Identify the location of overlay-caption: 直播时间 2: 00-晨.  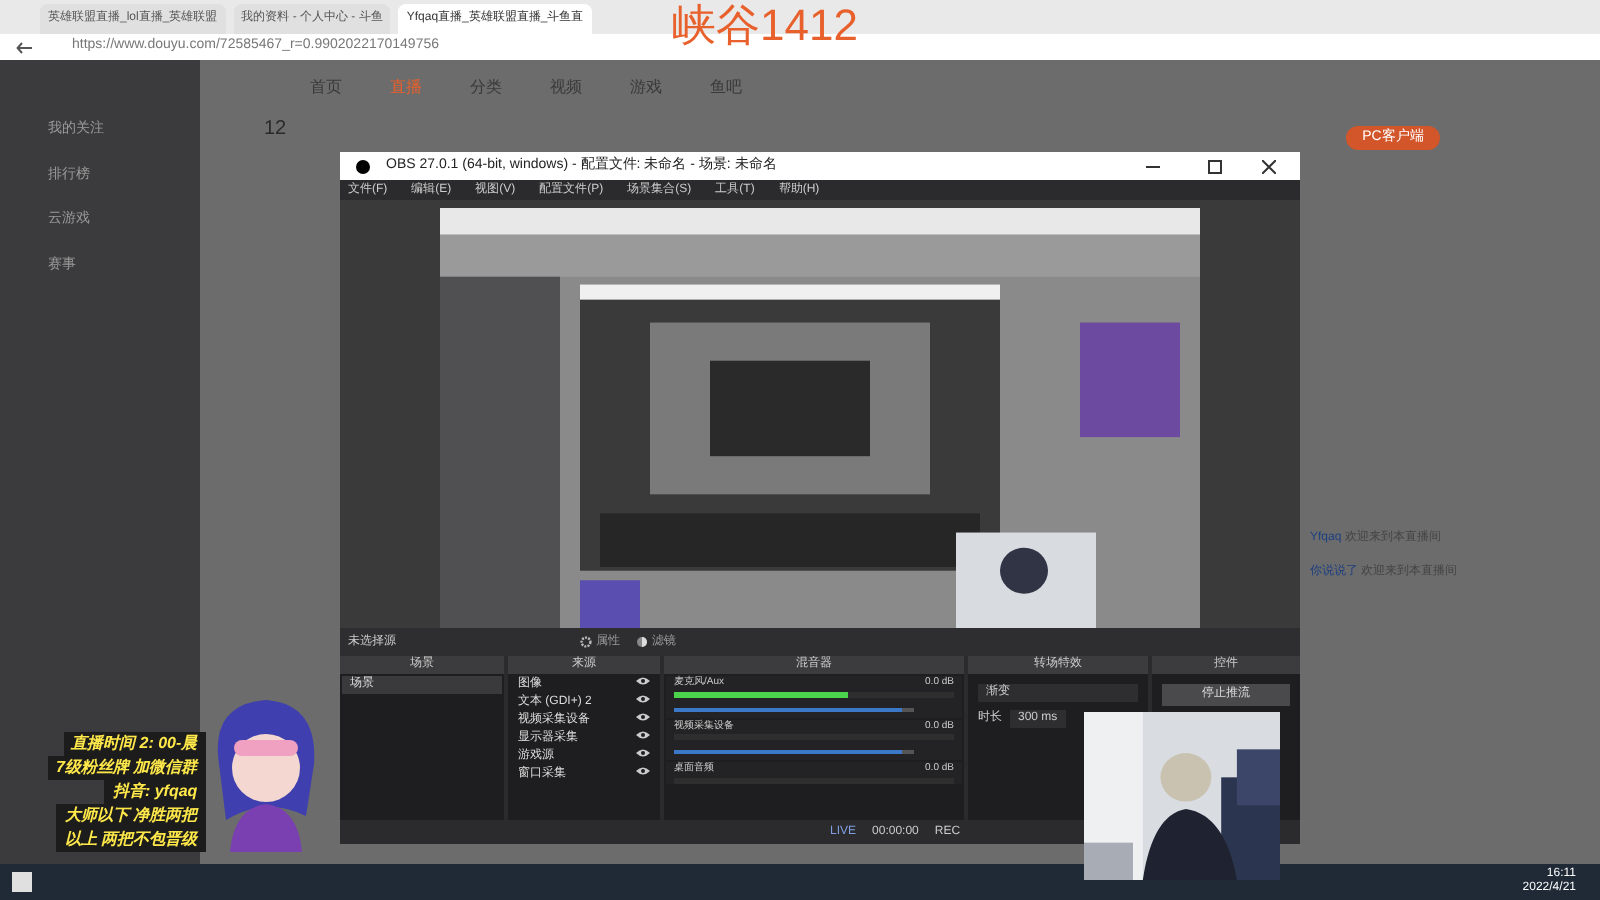
(134, 744).